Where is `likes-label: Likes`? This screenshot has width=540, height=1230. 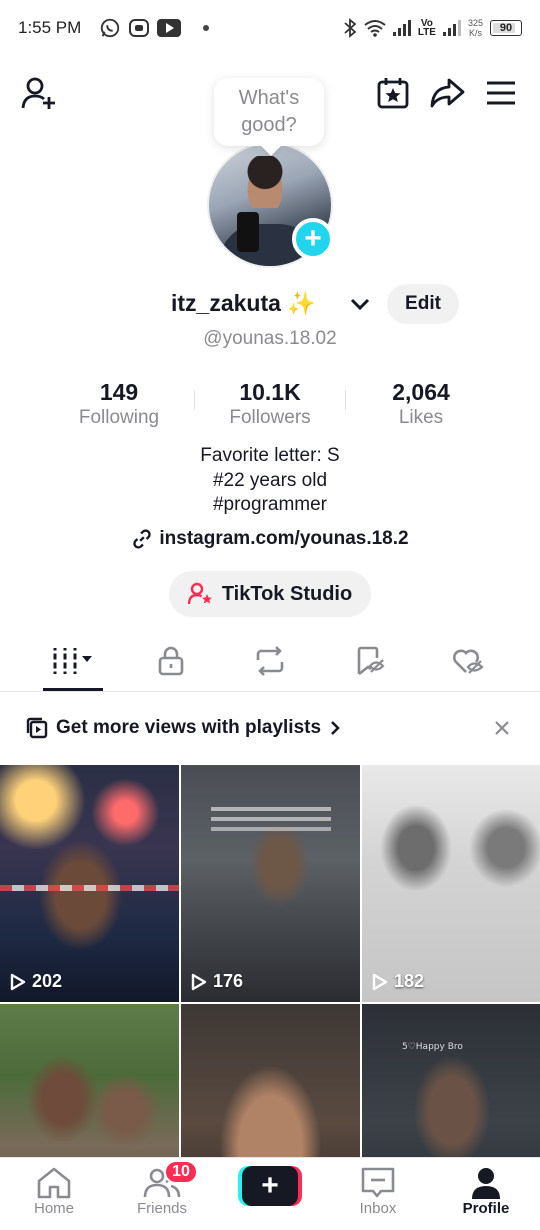 likes-label: Likes is located at coordinates (421, 417).